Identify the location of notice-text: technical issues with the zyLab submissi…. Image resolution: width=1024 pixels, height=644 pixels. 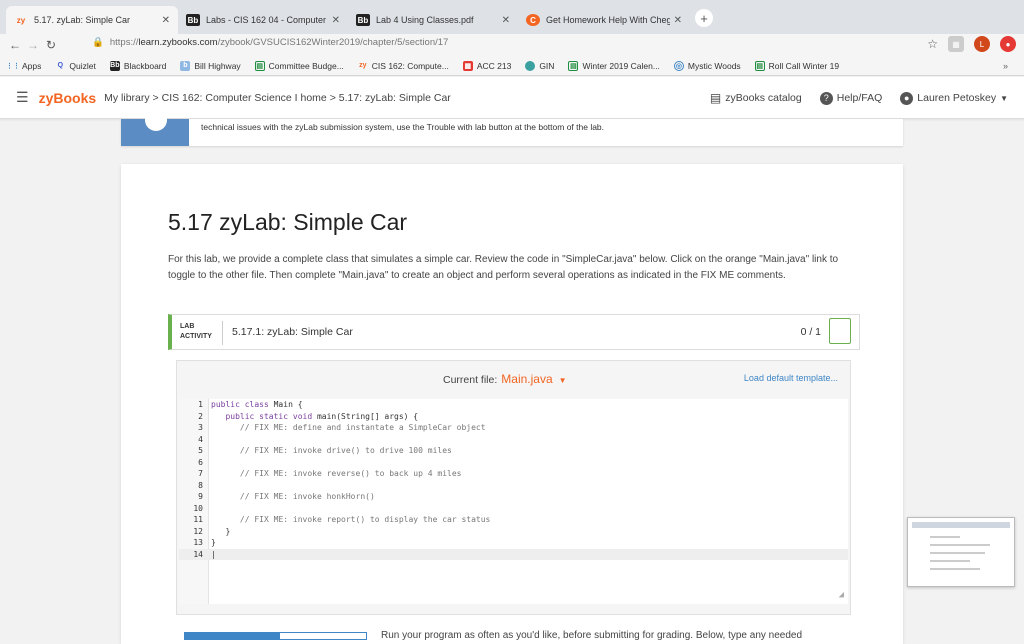
(403, 127).